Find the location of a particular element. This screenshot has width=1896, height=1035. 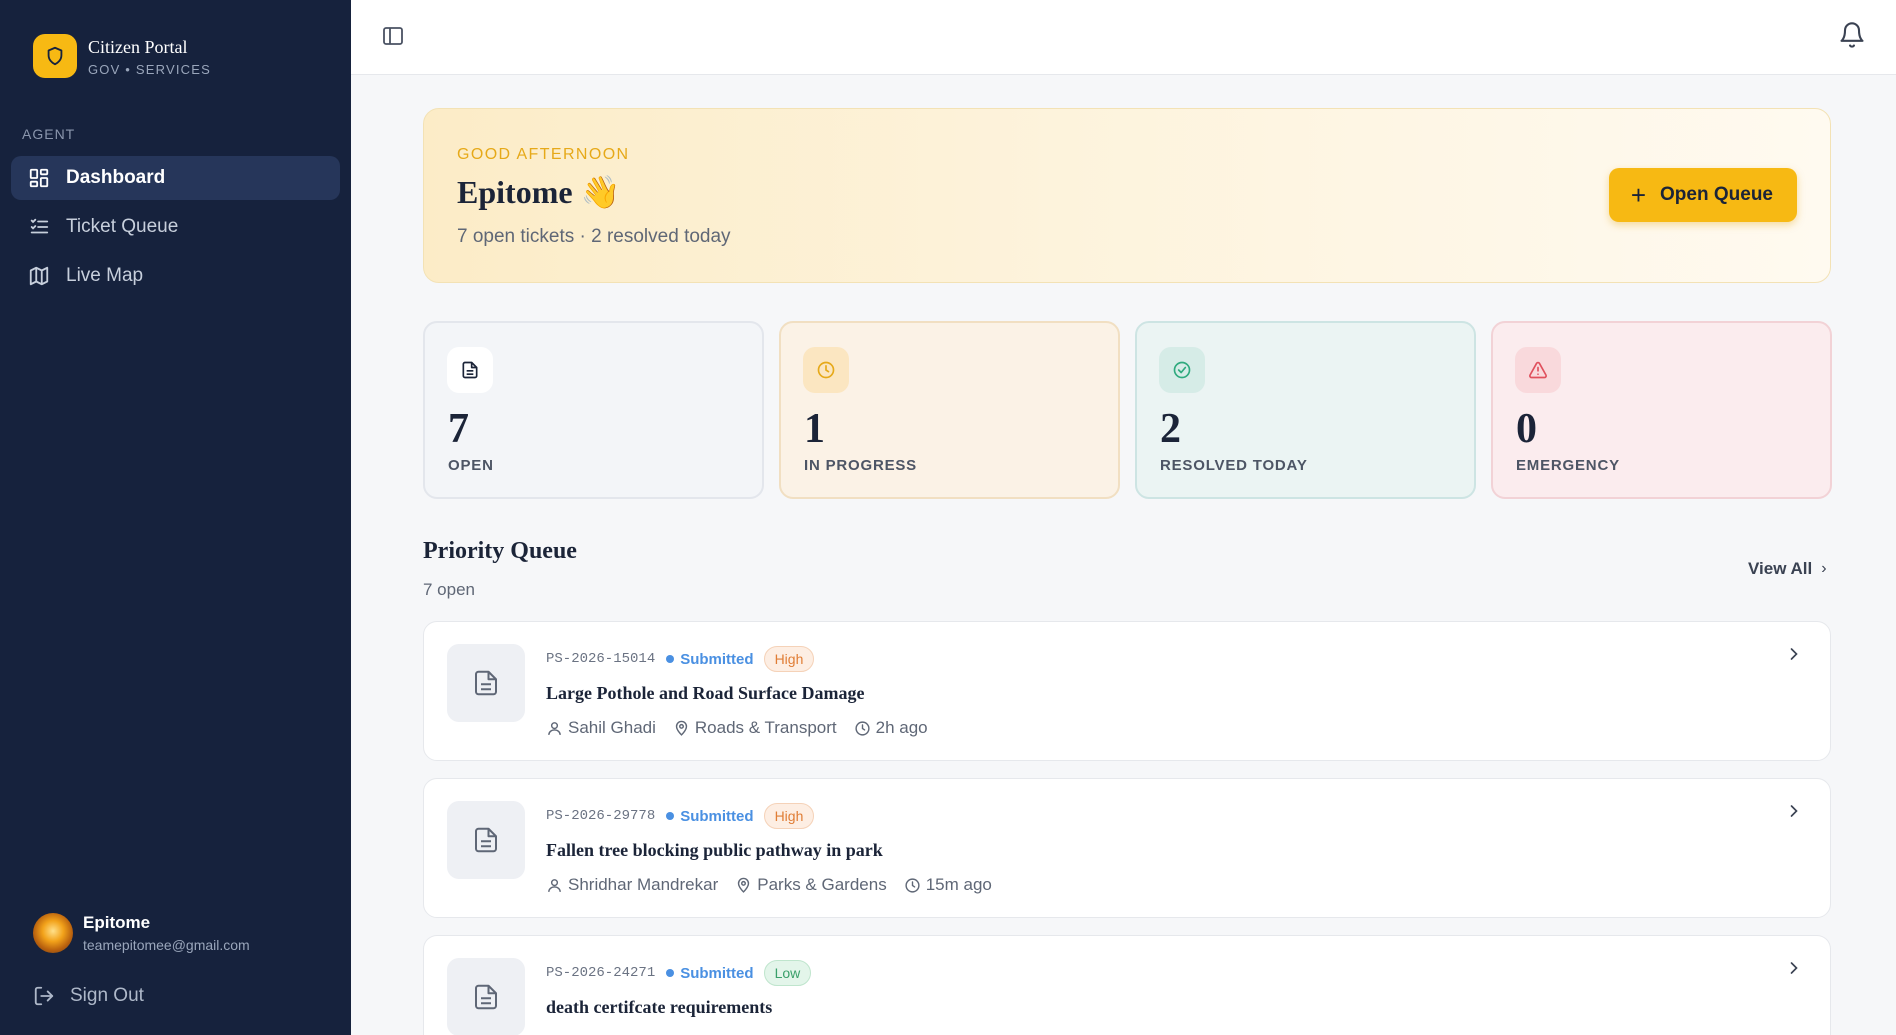

brand: Citizen Portal GOV • SERVICES is located at coordinates (122, 56).